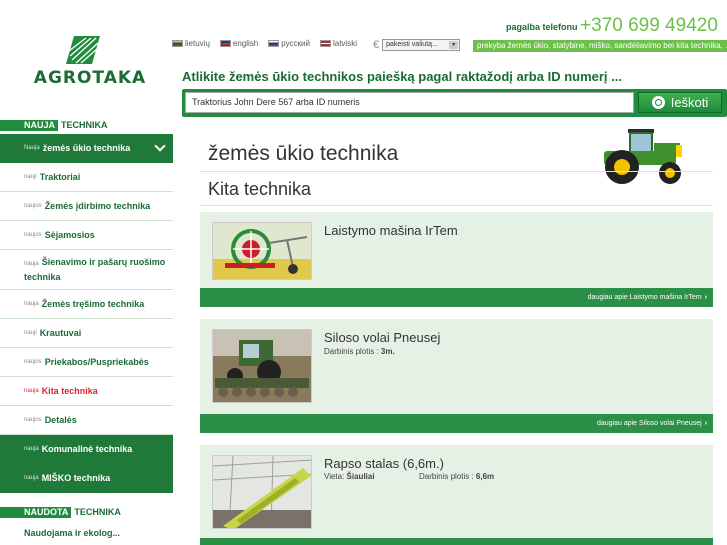 This screenshot has width=727, height=545. What do you see at coordinates (485, 476) in the screenshot?
I see `meta-value: 6,6m` at bounding box center [485, 476].